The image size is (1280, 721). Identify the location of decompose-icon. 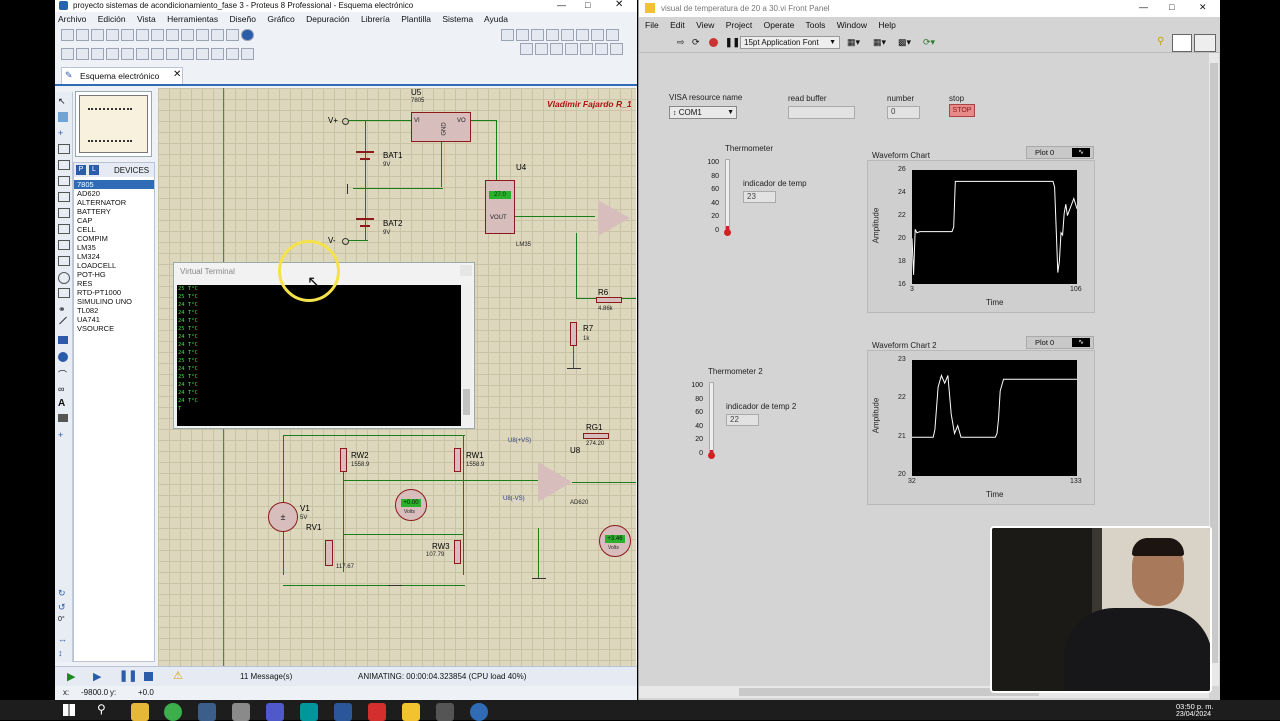
(247, 54).